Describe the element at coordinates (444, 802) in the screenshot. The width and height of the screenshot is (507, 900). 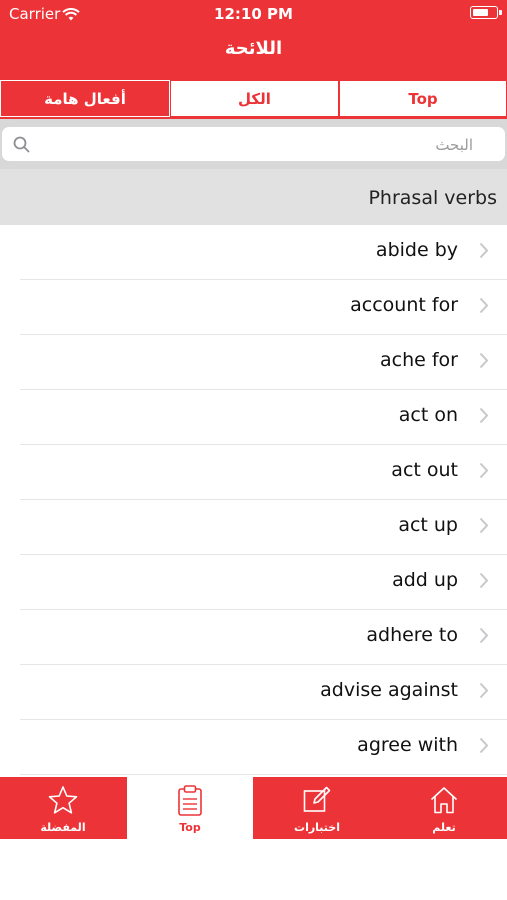
I see `home-icon` at that location.